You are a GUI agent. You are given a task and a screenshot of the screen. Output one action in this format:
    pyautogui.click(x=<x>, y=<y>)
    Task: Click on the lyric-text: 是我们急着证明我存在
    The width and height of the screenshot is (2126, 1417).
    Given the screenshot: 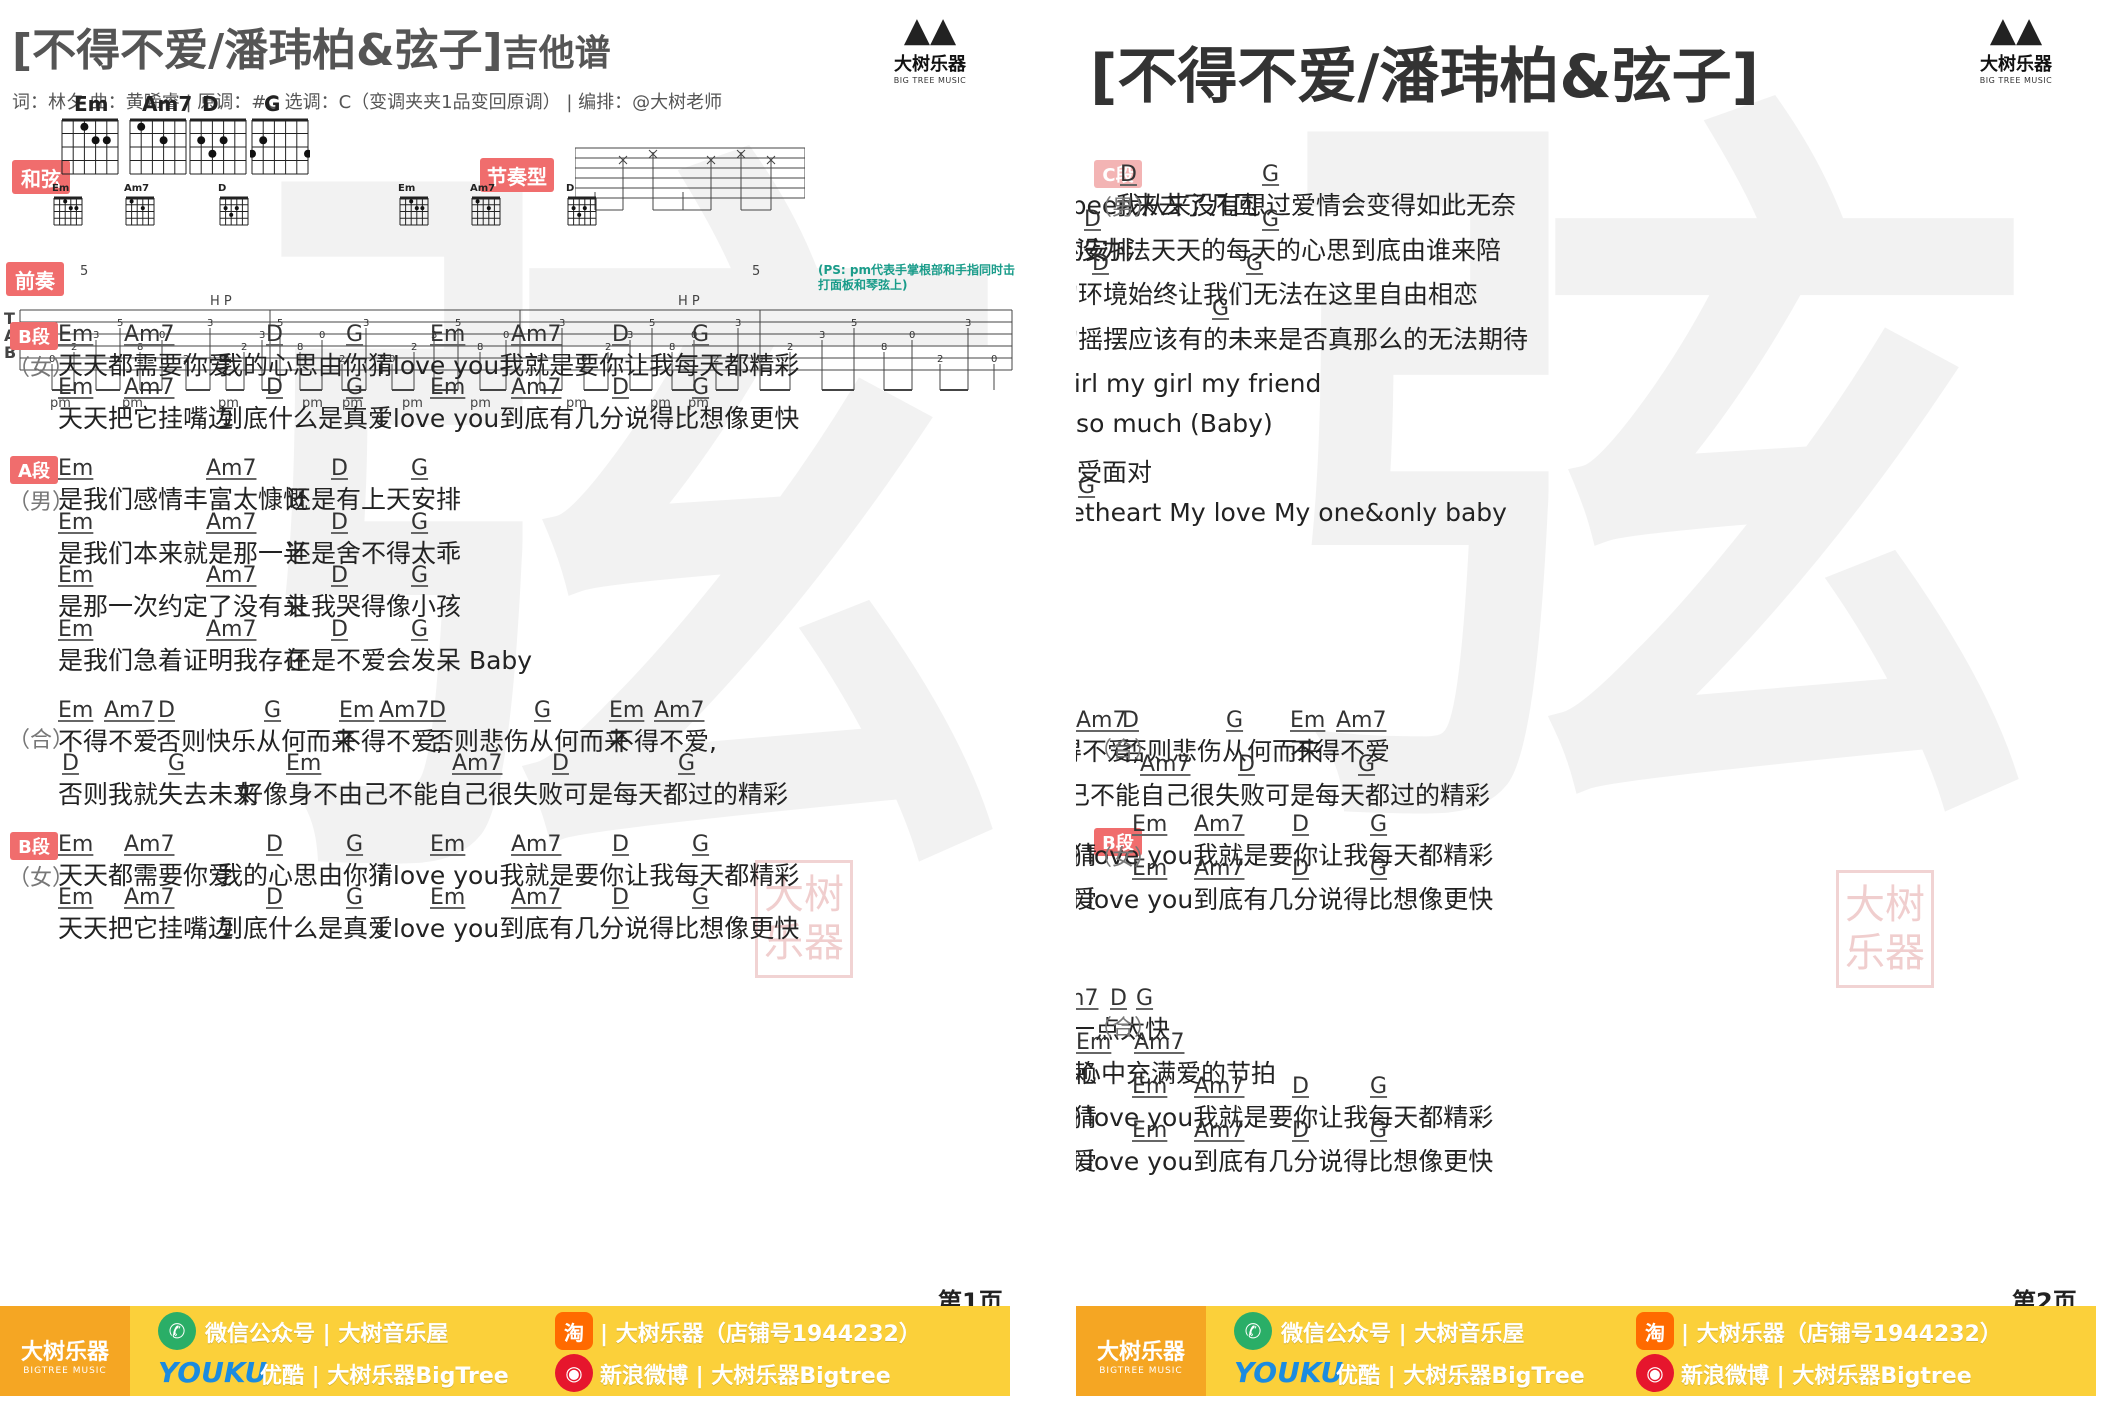 What is the action you would take?
    pyautogui.click(x=183, y=660)
    